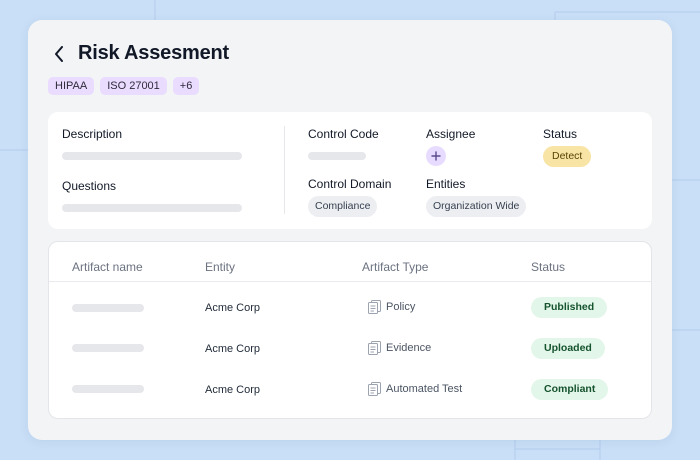 This screenshot has width=700, height=460. I want to click on page-title: Risk Assesment, so click(153, 53).